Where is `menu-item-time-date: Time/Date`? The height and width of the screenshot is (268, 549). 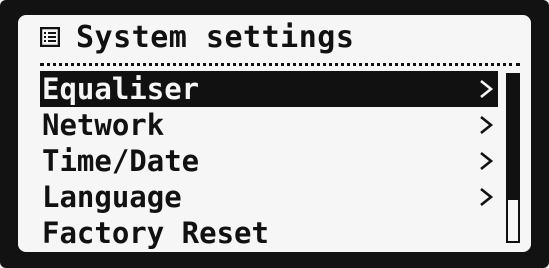
menu-item-time-date: Time/Date is located at coordinates (269, 161).